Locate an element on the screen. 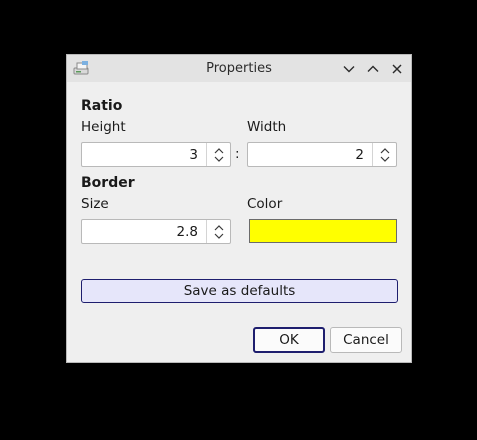  chevron-up-icon is located at coordinates (373, 69).